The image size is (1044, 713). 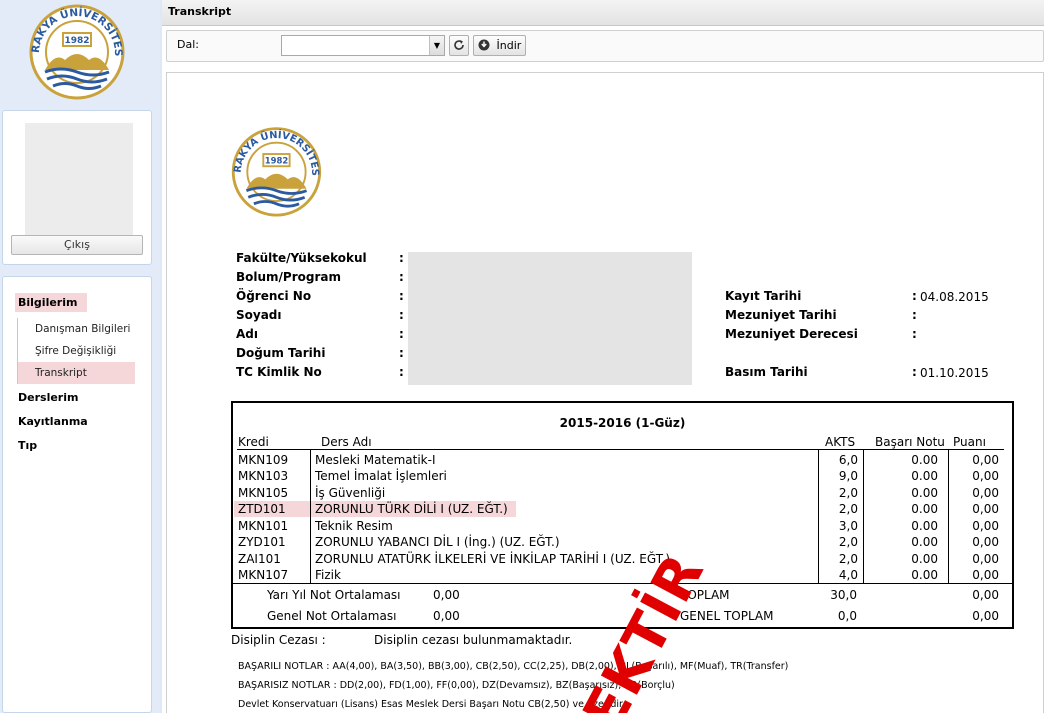 I want to click on course-name: ZORUNLU TÜRK DİLİ I (UZ. EĞT.), so click(x=411, y=509).